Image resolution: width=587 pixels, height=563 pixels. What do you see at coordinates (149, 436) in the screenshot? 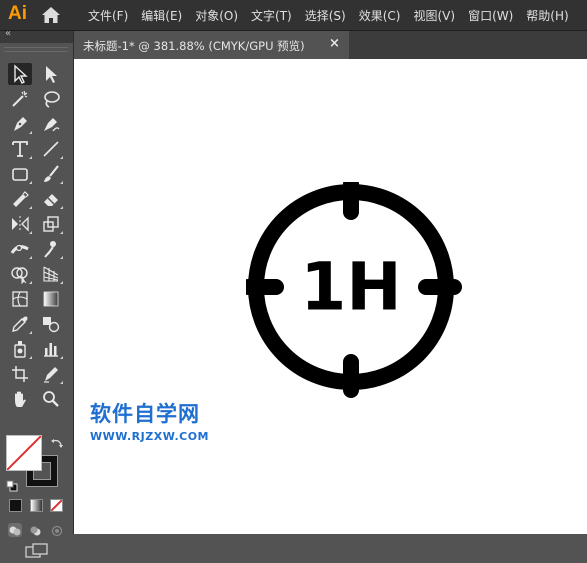
I see `watermark-url: WWW.RJZXW.COM` at bounding box center [149, 436].